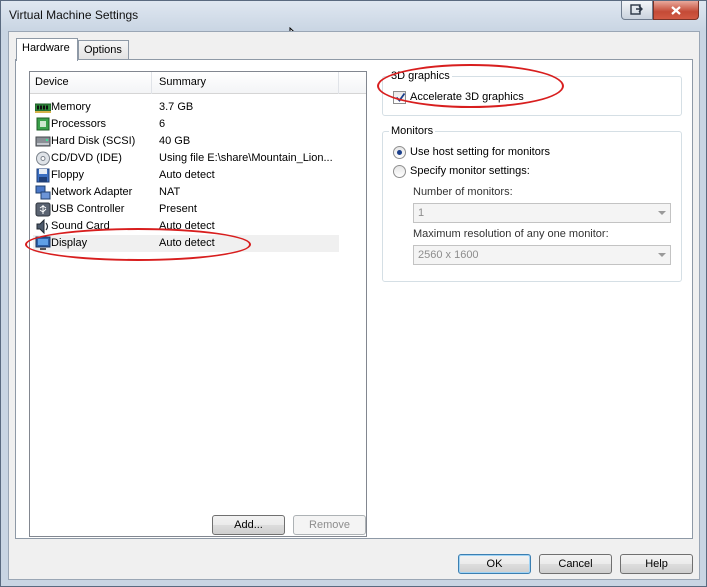 Image resolution: width=707 pixels, height=587 pixels. Describe the element at coordinates (175, 141) in the screenshot. I see `device-summary: 40 GB` at that location.